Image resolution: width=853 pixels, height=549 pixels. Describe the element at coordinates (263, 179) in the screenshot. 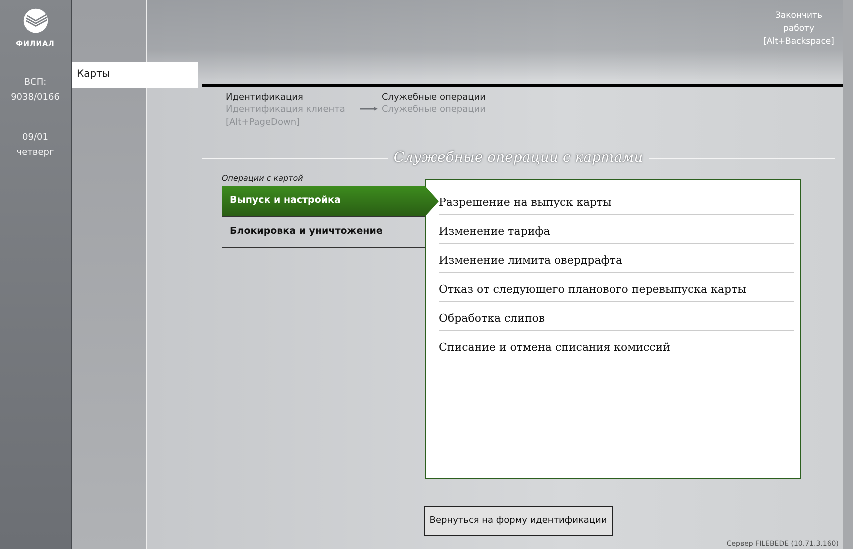

I see `menu-caption: Операции с картой` at that location.